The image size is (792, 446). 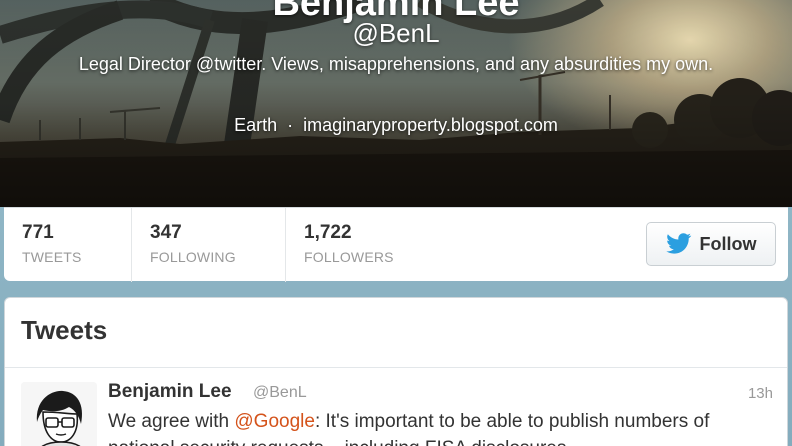 I want to click on avatar, so click(x=59, y=414).